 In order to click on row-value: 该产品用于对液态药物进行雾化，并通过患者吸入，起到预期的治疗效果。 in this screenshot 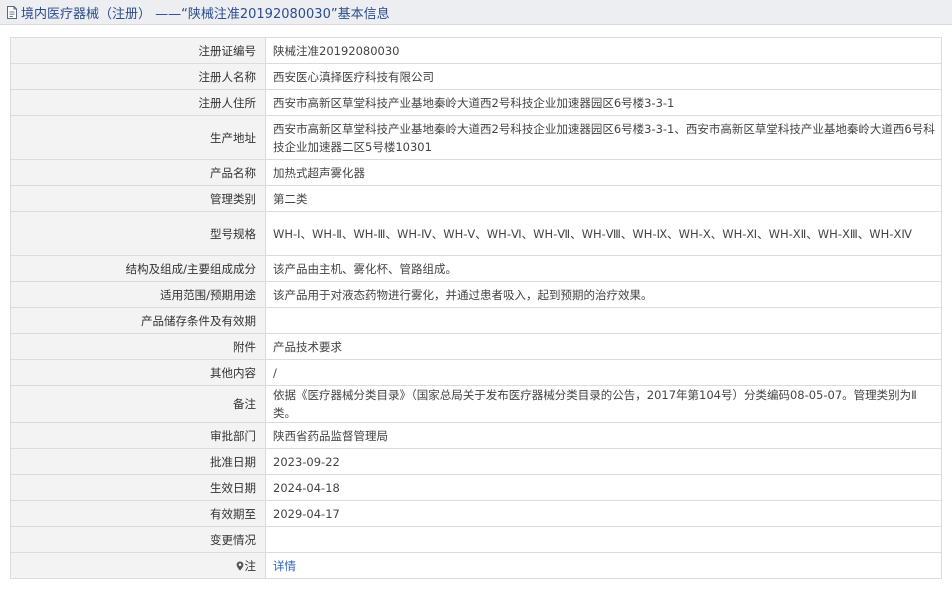, I will do `click(603, 294)`.